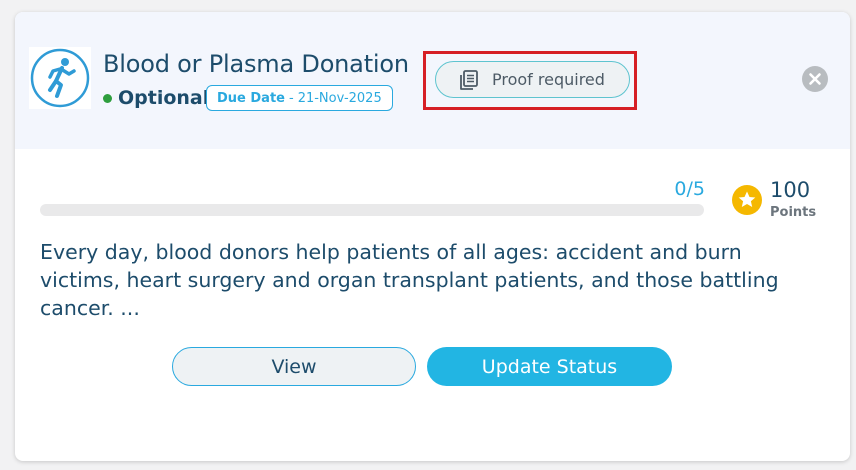 The width and height of the screenshot is (856, 470). I want to click on close-icon, so click(815, 79).